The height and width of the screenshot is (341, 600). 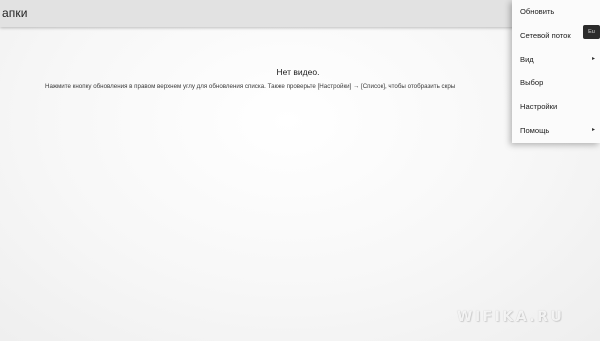 What do you see at coordinates (300, 13) in the screenshot?
I see `app-title-bar: апки` at bounding box center [300, 13].